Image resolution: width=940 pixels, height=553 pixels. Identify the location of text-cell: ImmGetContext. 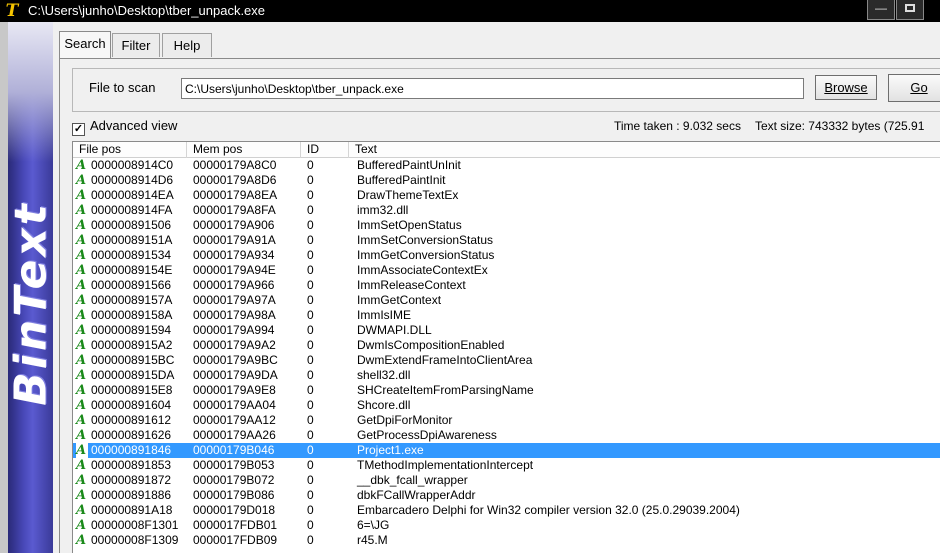
(399, 300).